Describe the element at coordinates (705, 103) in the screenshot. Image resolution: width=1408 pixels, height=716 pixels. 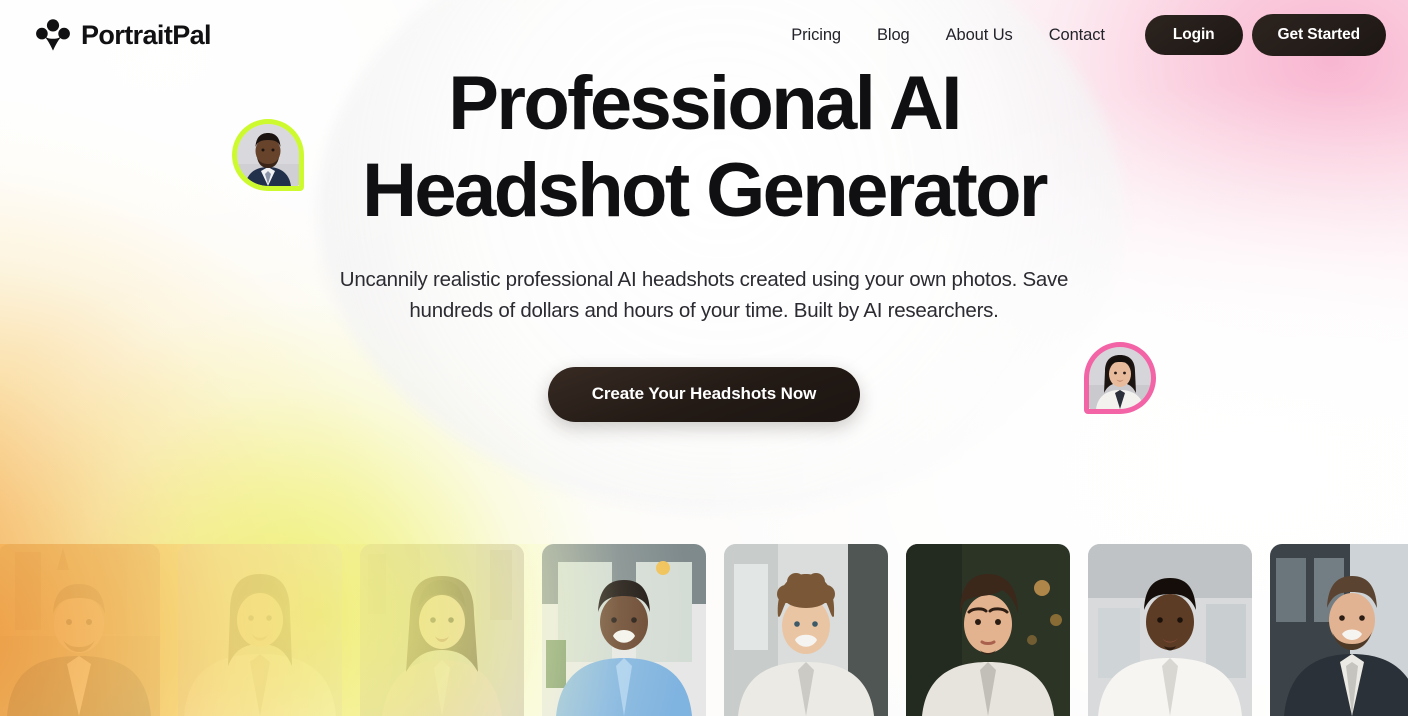
I see `hero-title-line-1: Professional AI` at that location.